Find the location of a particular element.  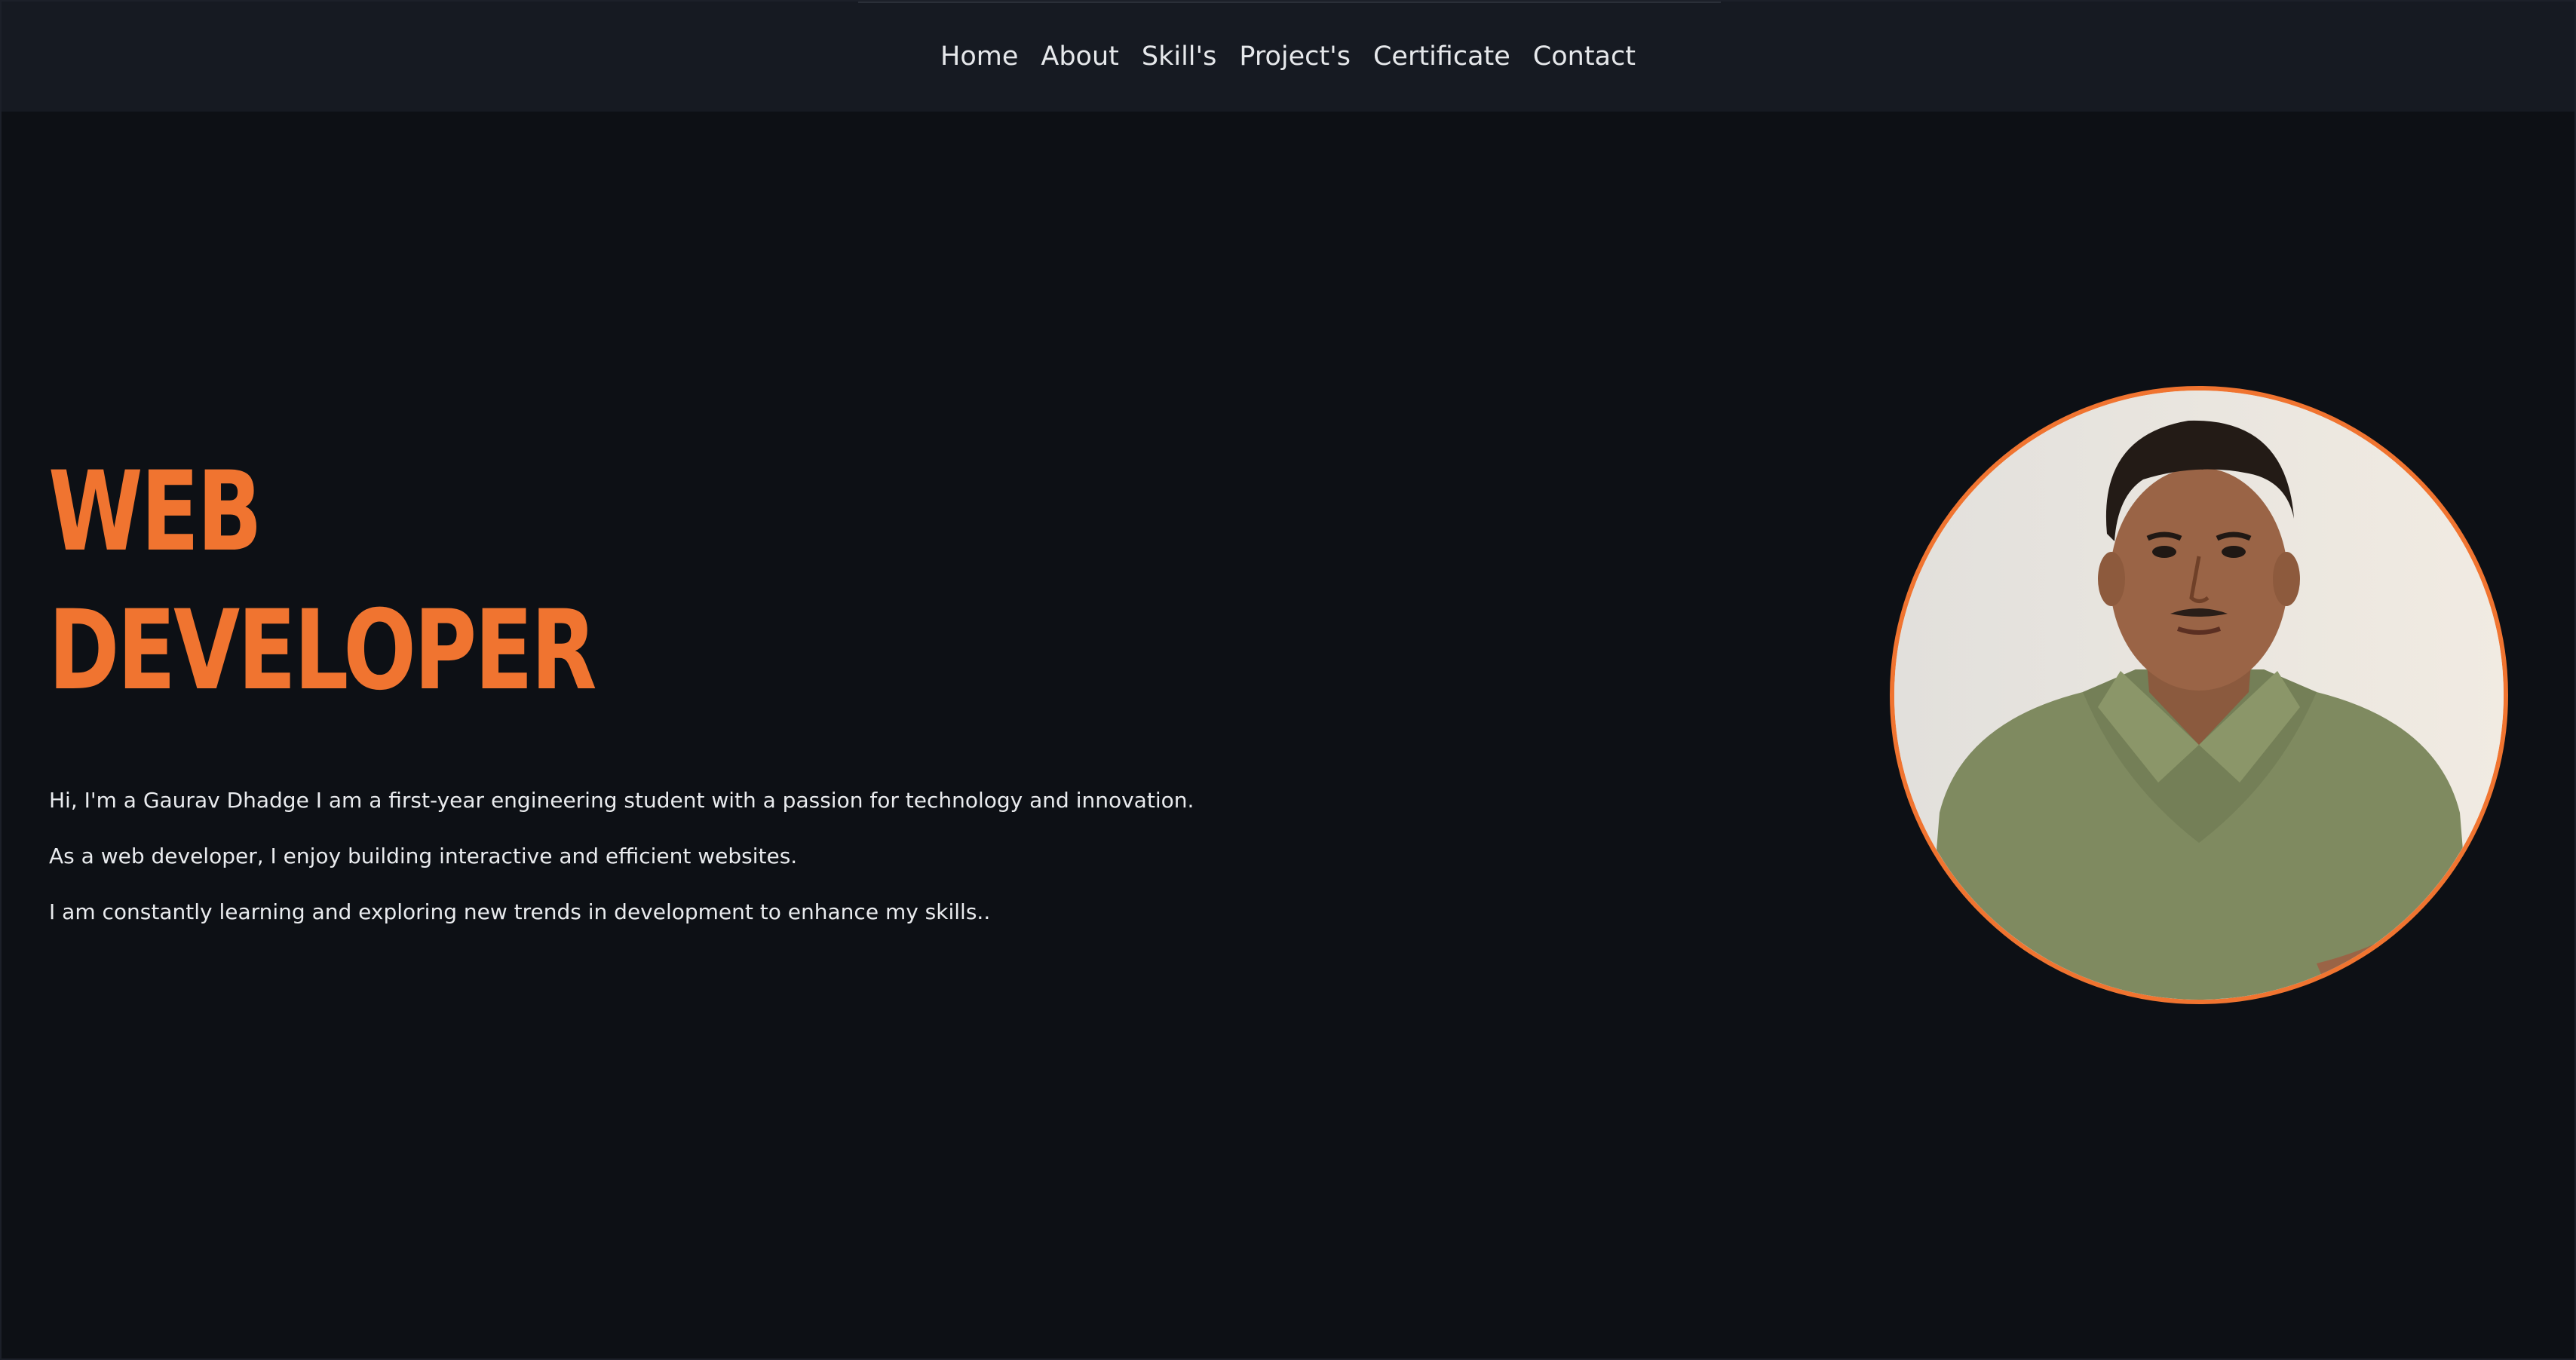

nav-home-link: Home is located at coordinates (979, 56).